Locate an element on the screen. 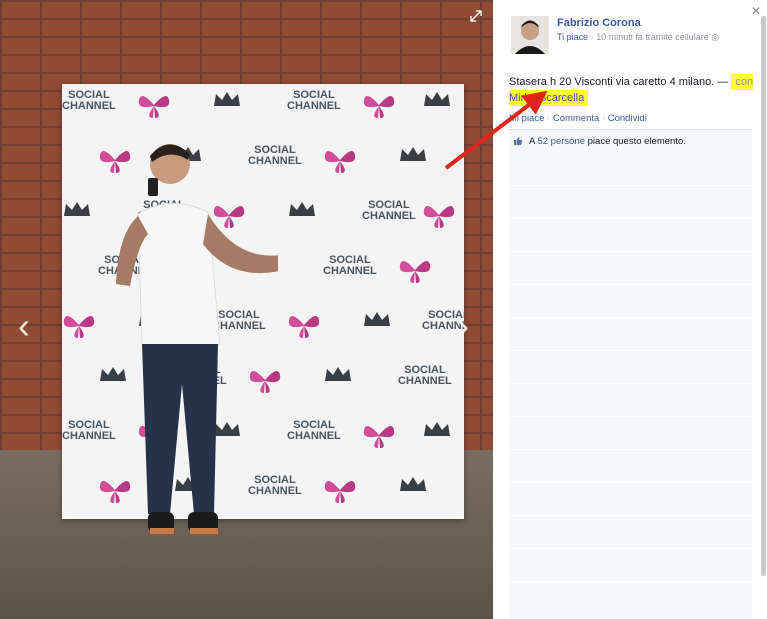 This screenshot has width=767, height=619. next-photo-arrow: › is located at coordinates (463, 326).